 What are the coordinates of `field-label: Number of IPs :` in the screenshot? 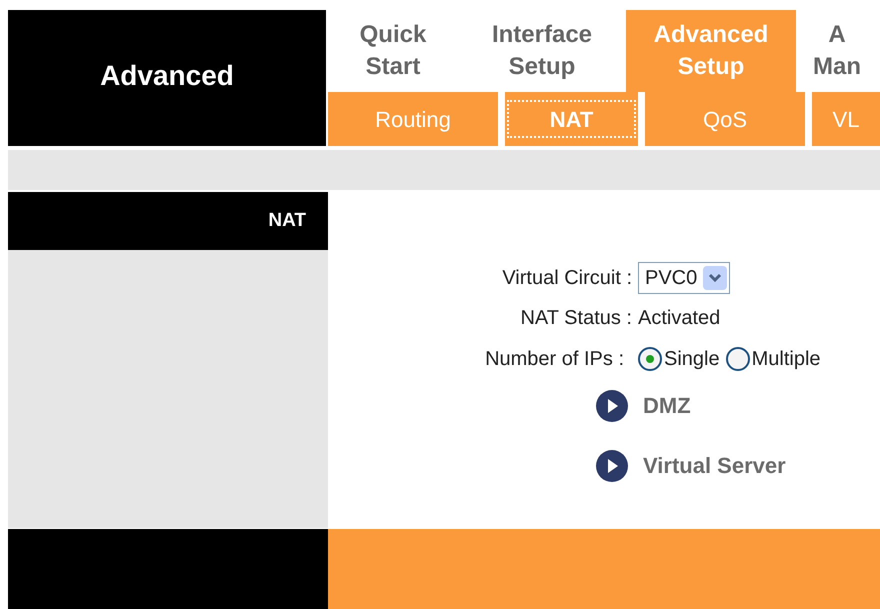 It's located at (554, 359).